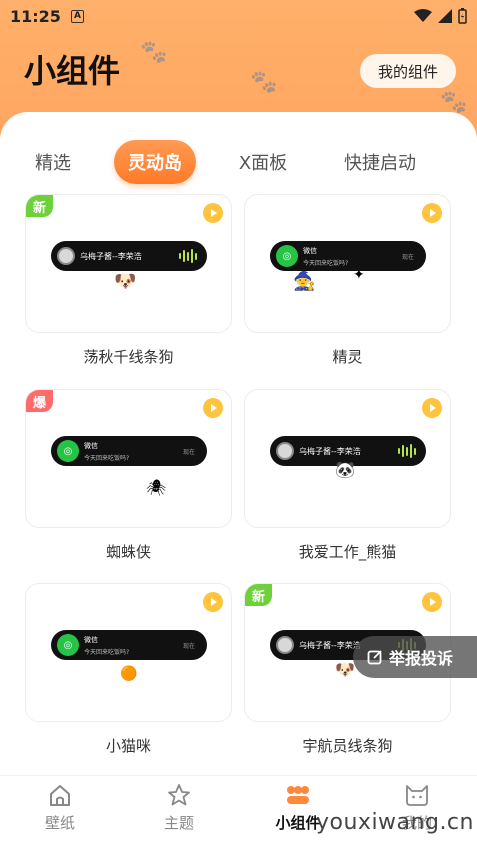 Image resolution: width=477 pixels, height=848 pixels. What do you see at coordinates (445, 16) in the screenshot?
I see `signal-icon` at bounding box center [445, 16].